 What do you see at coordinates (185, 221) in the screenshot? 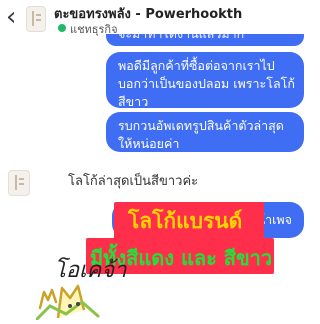
I see `annotation-text: โลโก้แบรนด์` at bounding box center [185, 221].